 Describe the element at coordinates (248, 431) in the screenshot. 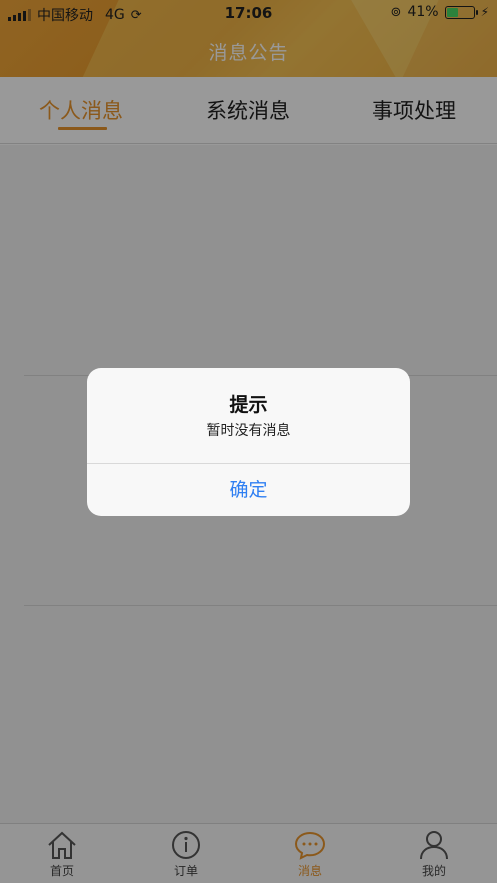

I see `dialog-message: 暂时没有消息` at that location.